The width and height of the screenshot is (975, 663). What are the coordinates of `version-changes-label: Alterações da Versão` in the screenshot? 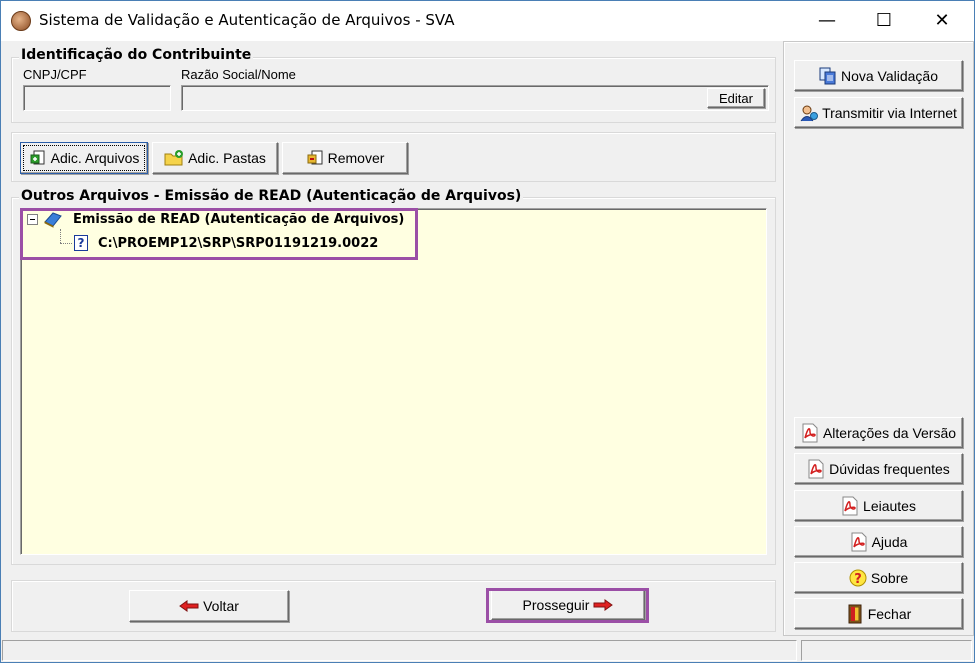 It's located at (889, 432).